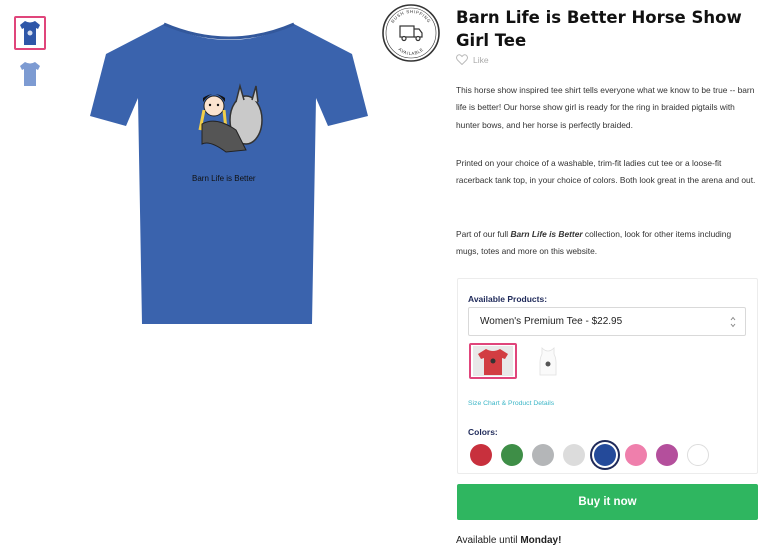  I want to click on red-tee-icon, so click(493, 361).